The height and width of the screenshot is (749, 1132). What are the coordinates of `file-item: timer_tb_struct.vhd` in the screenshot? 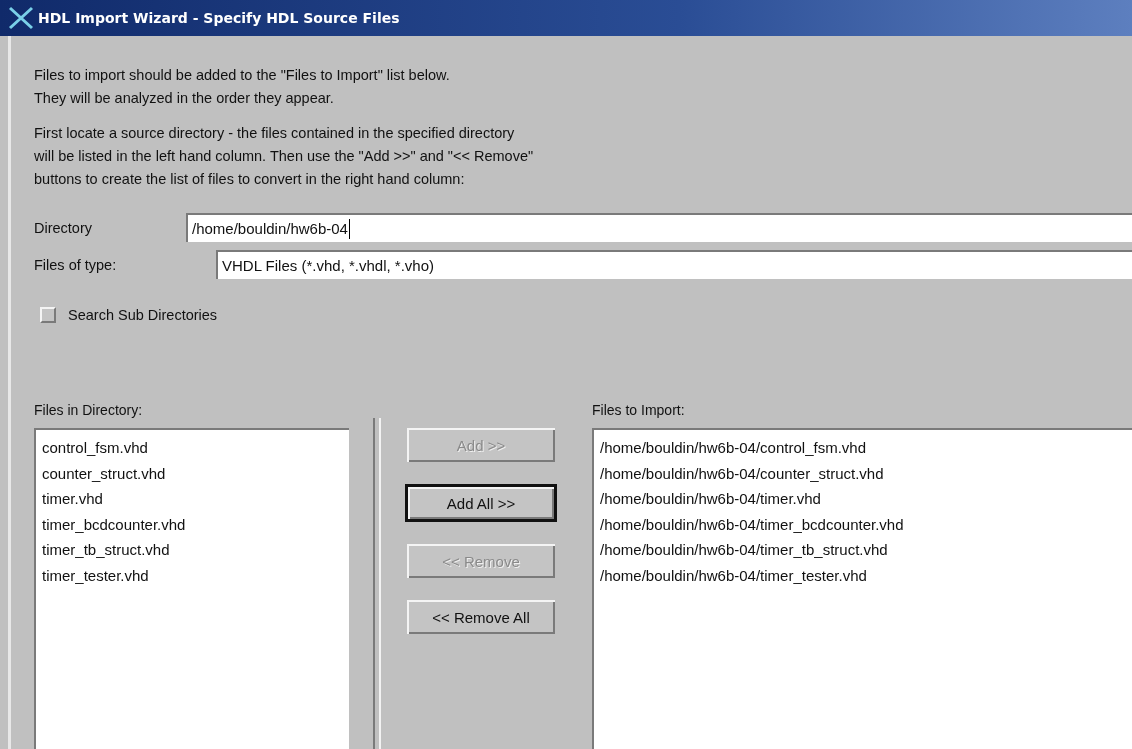 It's located at (192, 550).